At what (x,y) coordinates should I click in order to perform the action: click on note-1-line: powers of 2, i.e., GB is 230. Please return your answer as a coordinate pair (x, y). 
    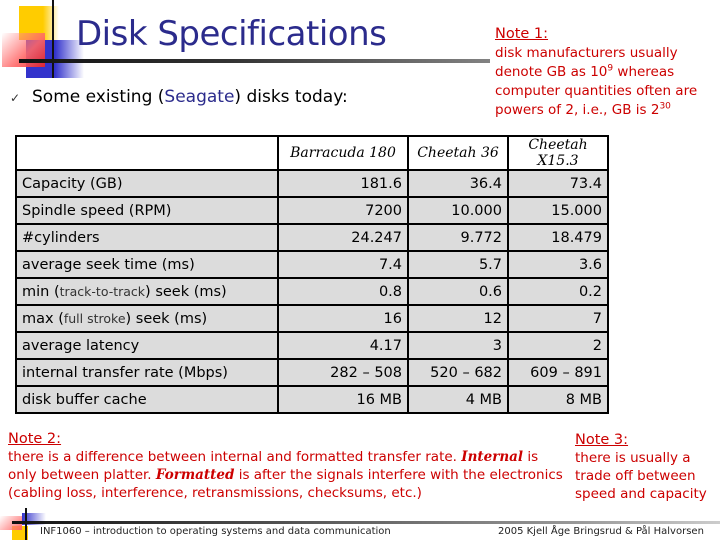
    Looking at the image, I should click on (607, 110).